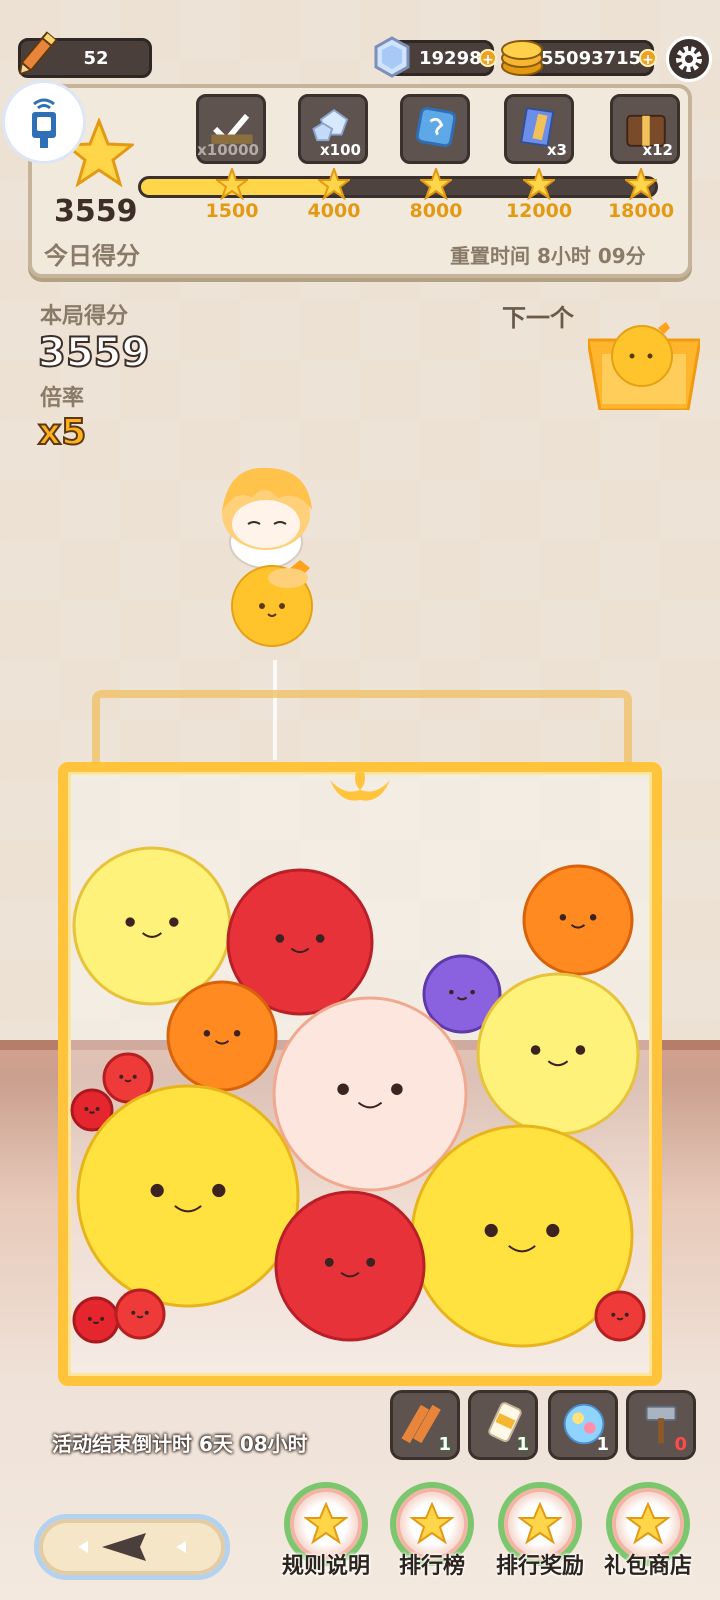 The image size is (720, 1600). Describe the element at coordinates (392, 57) in the screenshot. I see `gem-icon` at that location.